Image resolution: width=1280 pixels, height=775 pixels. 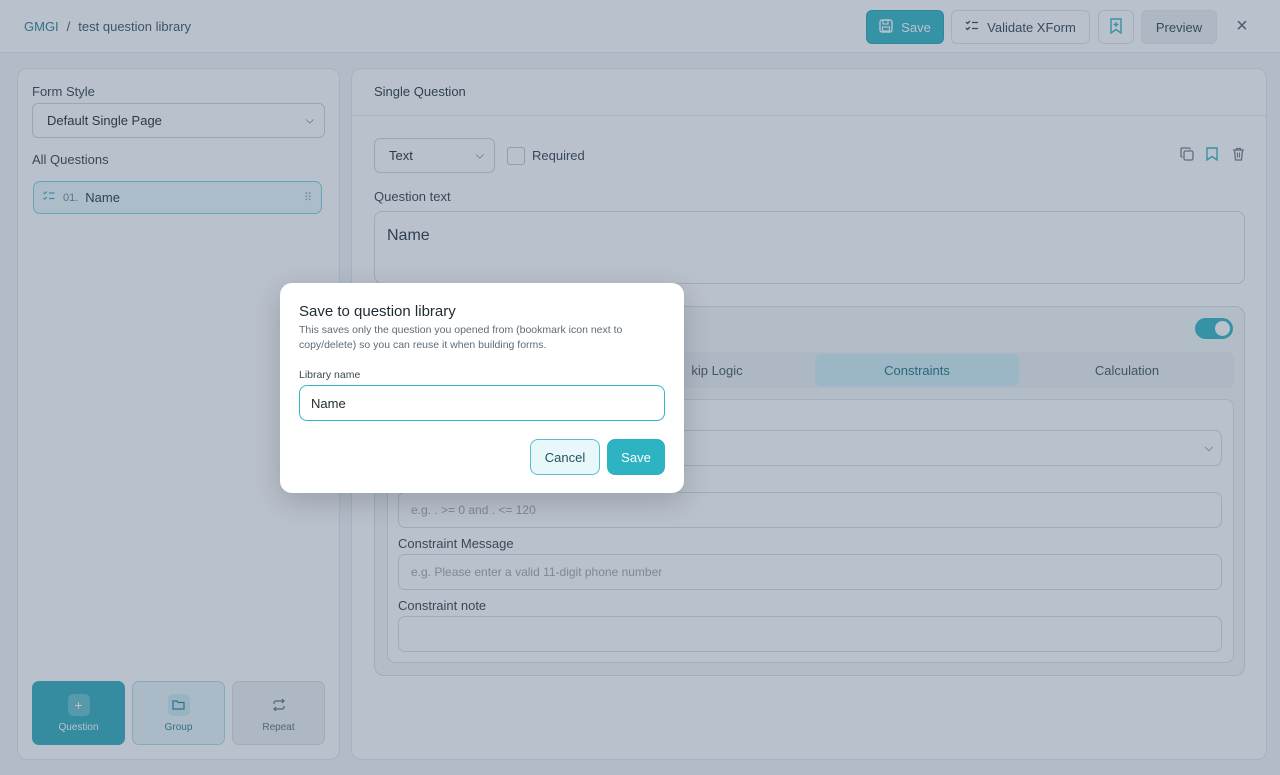 What do you see at coordinates (636, 457) in the screenshot?
I see `save-button: Save` at bounding box center [636, 457].